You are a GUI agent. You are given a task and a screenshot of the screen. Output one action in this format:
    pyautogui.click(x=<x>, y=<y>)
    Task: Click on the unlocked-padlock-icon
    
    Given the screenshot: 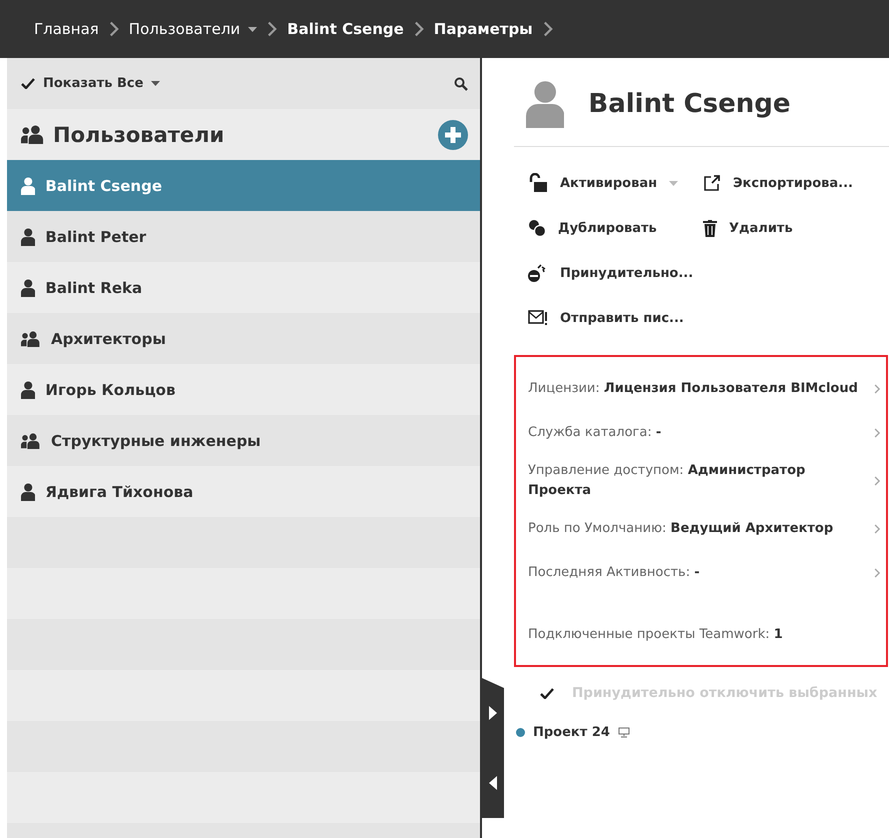 What is the action you would take?
    pyautogui.click(x=538, y=183)
    